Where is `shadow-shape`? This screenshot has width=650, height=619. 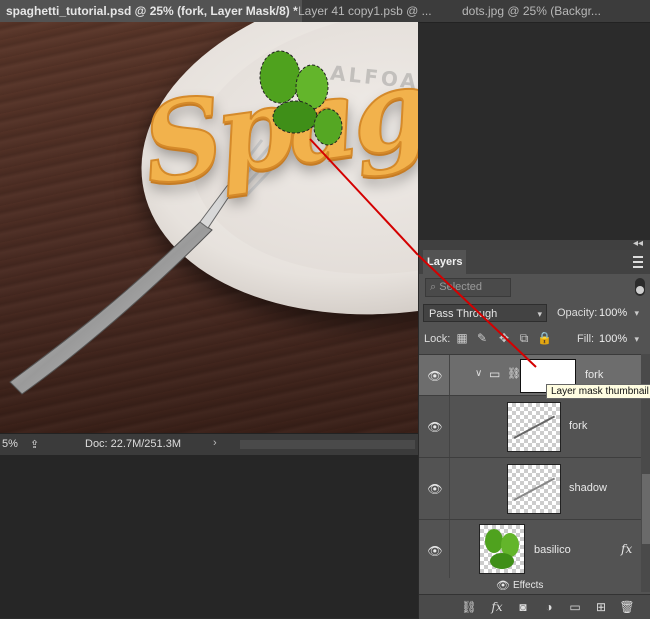 shadow-shape is located at coordinates (534, 489).